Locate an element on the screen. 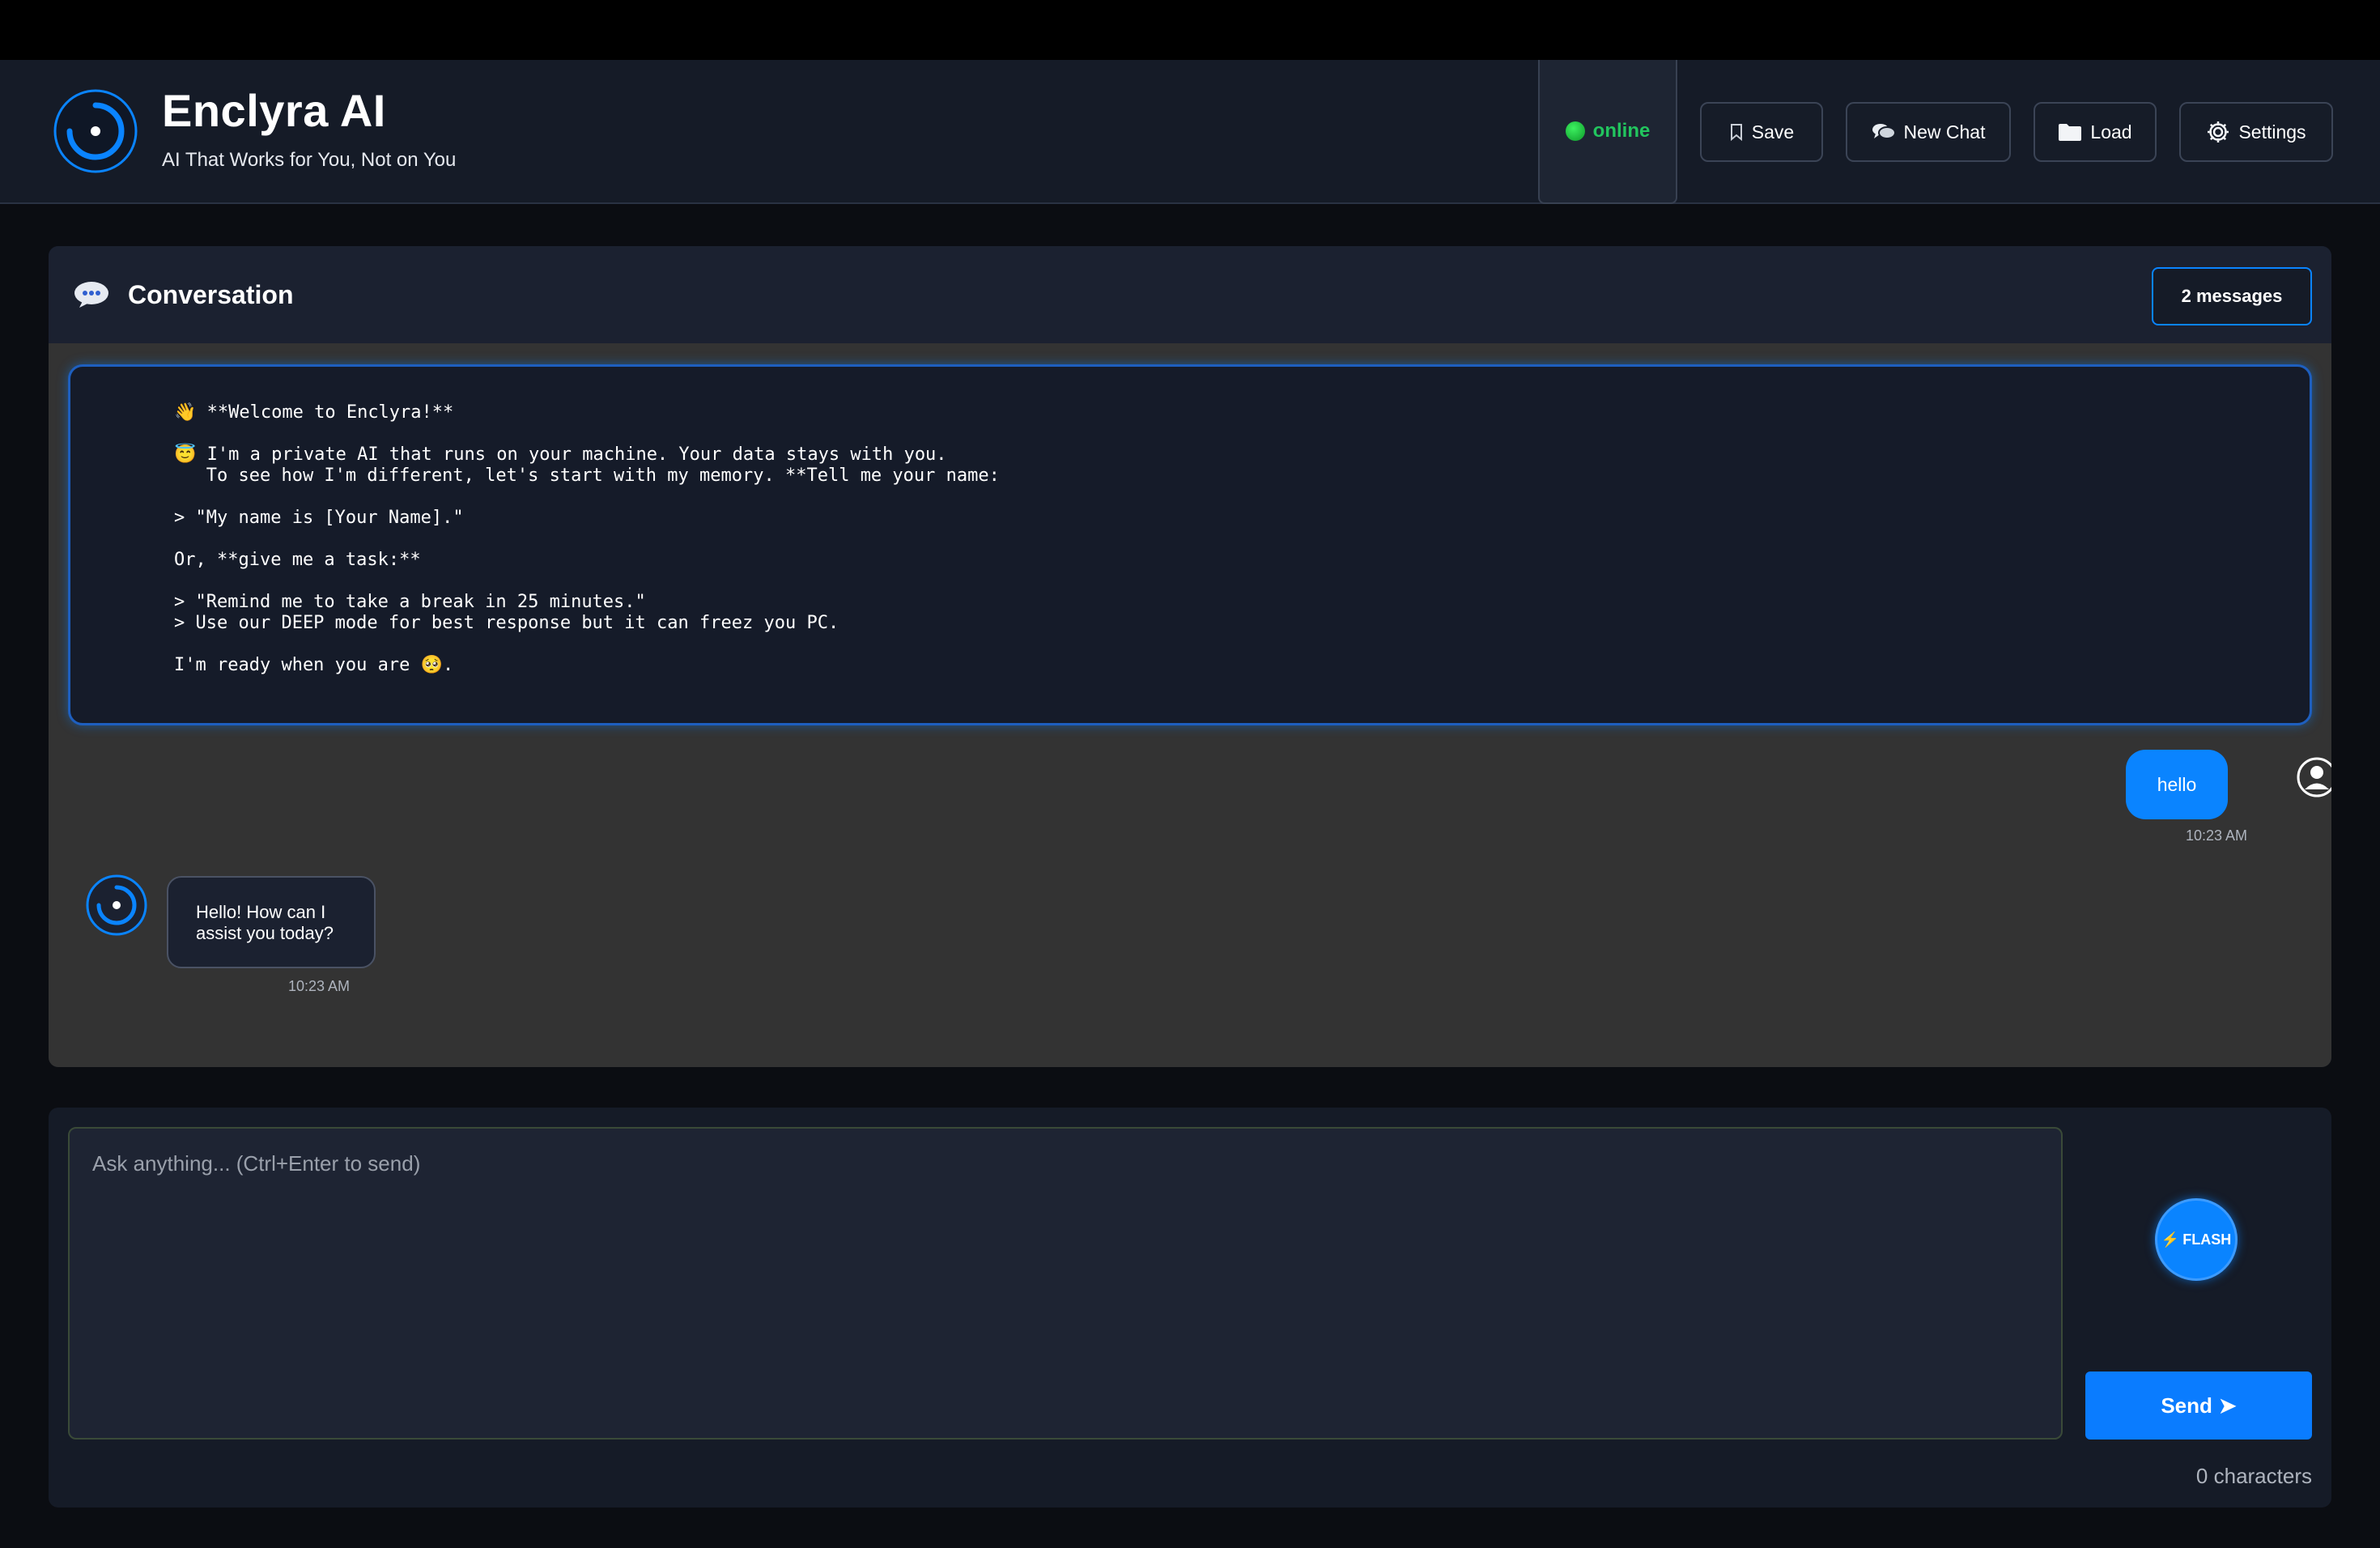  conversation-title: Conversation is located at coordinates (211, 294).